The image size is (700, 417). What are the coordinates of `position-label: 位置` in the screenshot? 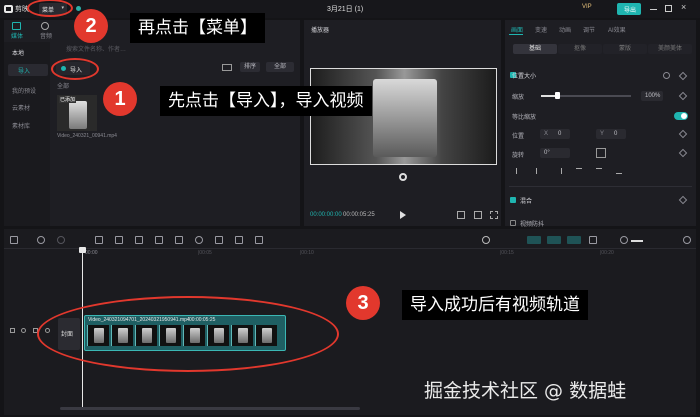 It's located at (518, 137).